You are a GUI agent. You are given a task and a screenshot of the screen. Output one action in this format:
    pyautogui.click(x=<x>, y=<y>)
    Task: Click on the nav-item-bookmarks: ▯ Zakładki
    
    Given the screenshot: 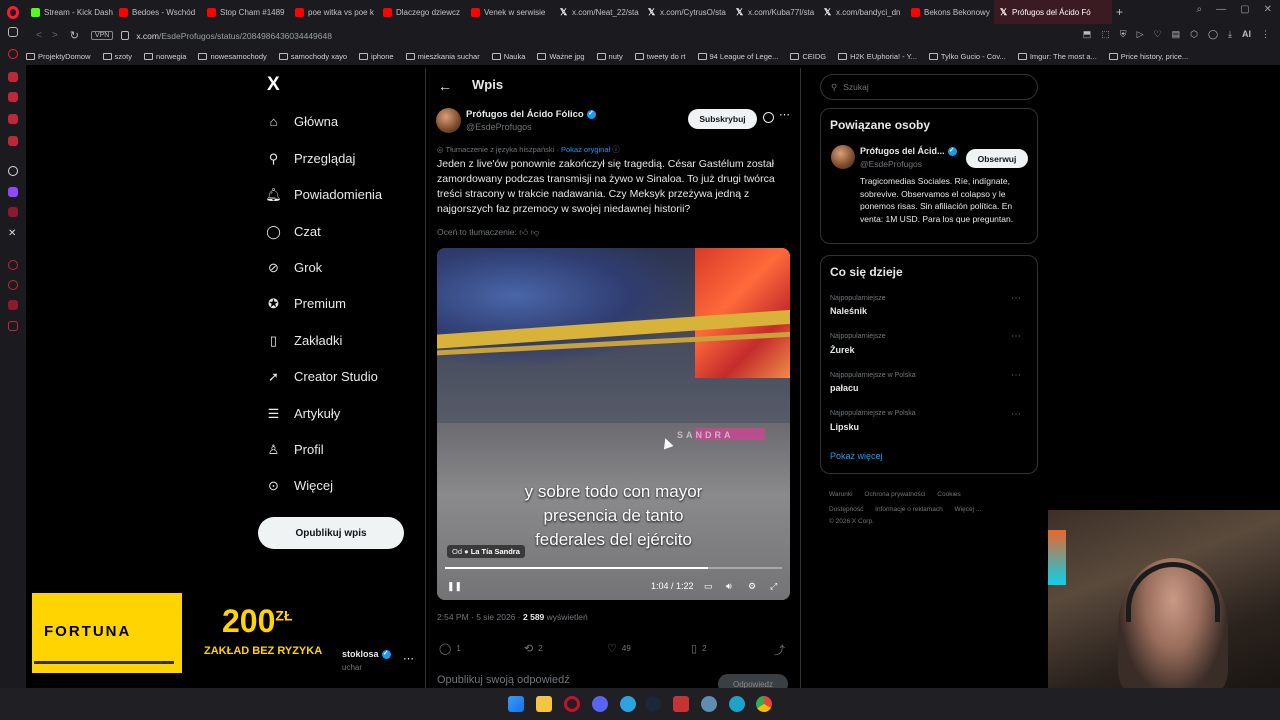 What is the action you would take?
    pyautogui.click(x=304, y=340)
    